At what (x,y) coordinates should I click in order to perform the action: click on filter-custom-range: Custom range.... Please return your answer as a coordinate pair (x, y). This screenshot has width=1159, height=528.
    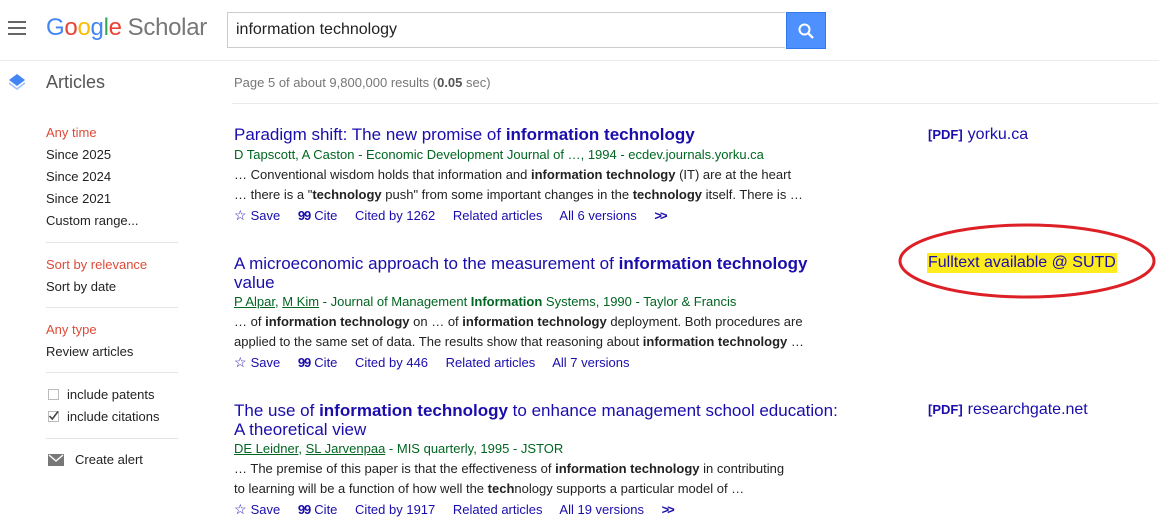
    Looking at the image, I should click on (92, 220).